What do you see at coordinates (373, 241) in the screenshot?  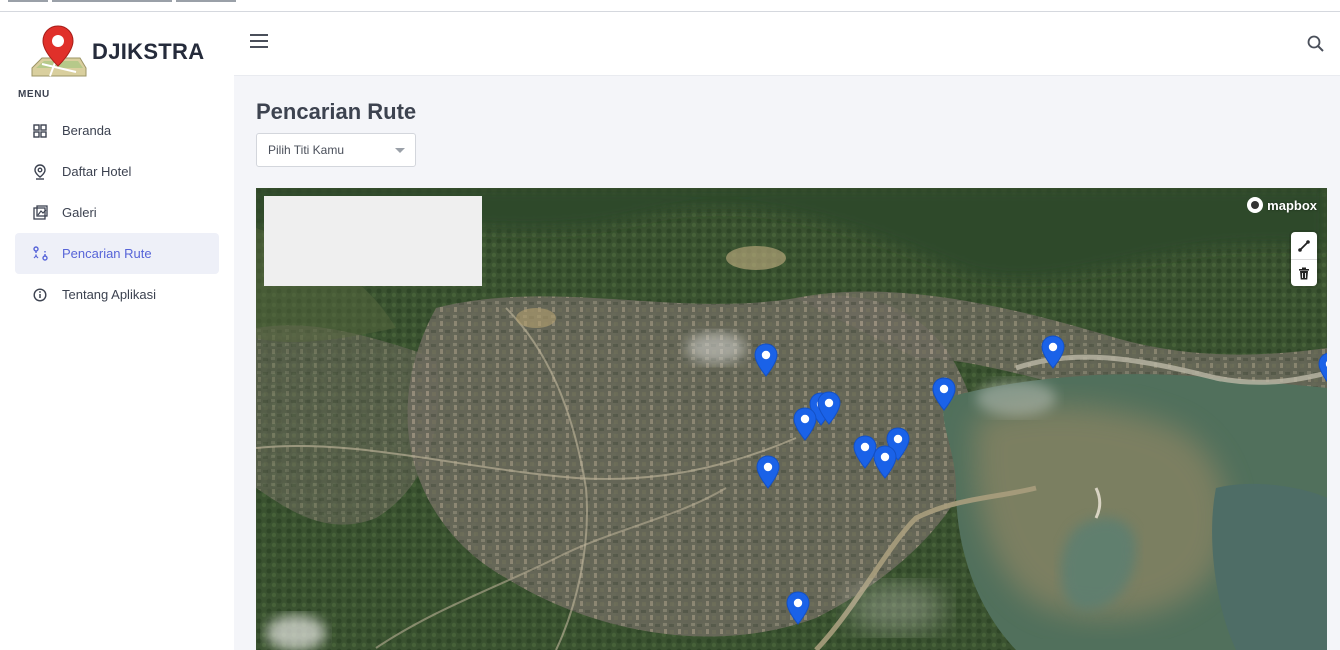 I see `map-overlay-panel` at bounding box center [373, 241].